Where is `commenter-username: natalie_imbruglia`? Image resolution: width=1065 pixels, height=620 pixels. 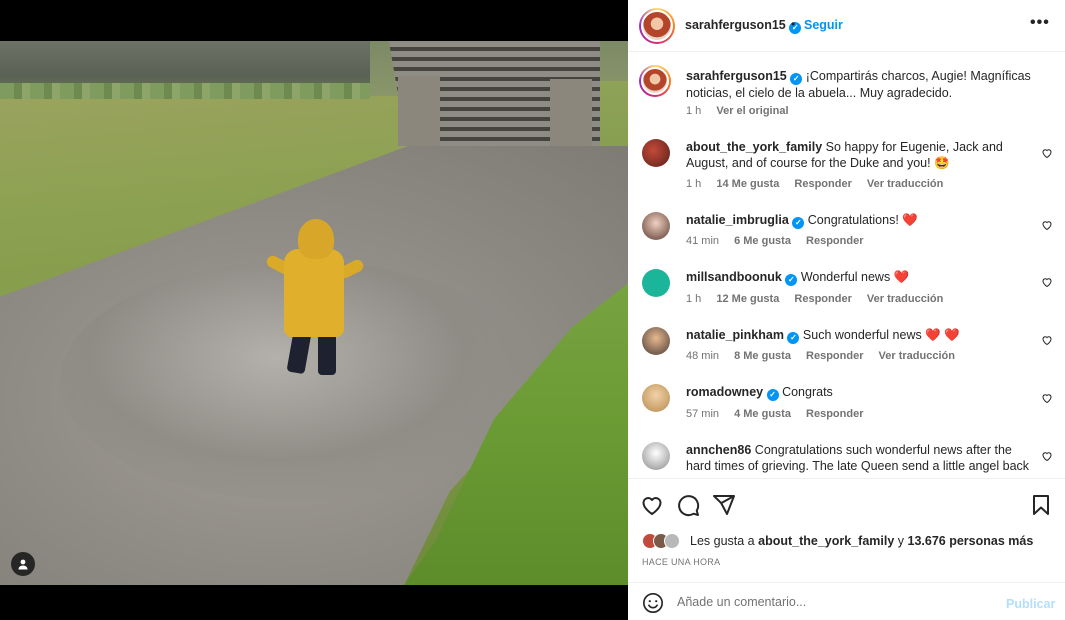
commenter-username: natalie_imbruglia is located at coordinates (737, 220).